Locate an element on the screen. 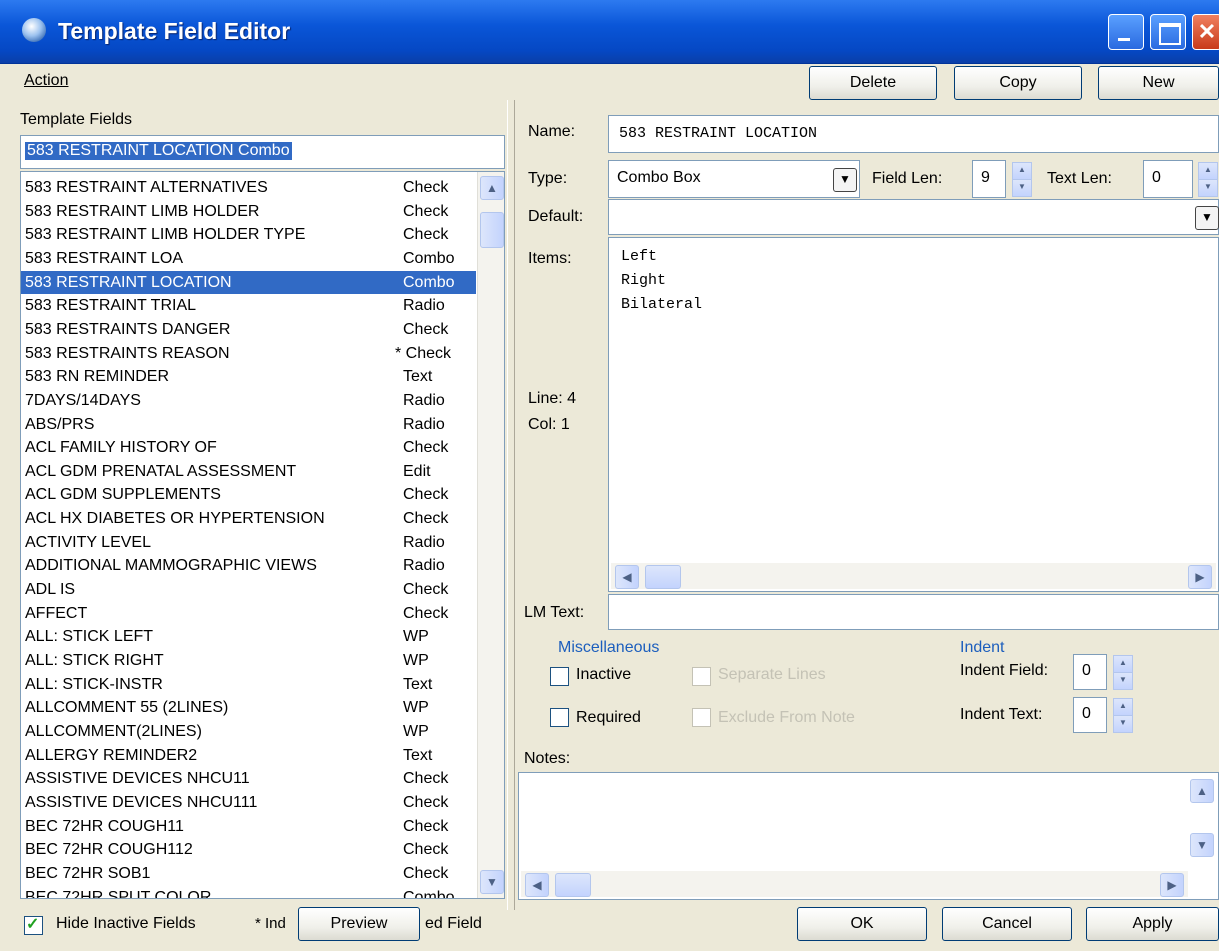  text-len-input: 0 is located at coordinates (1168, 179).